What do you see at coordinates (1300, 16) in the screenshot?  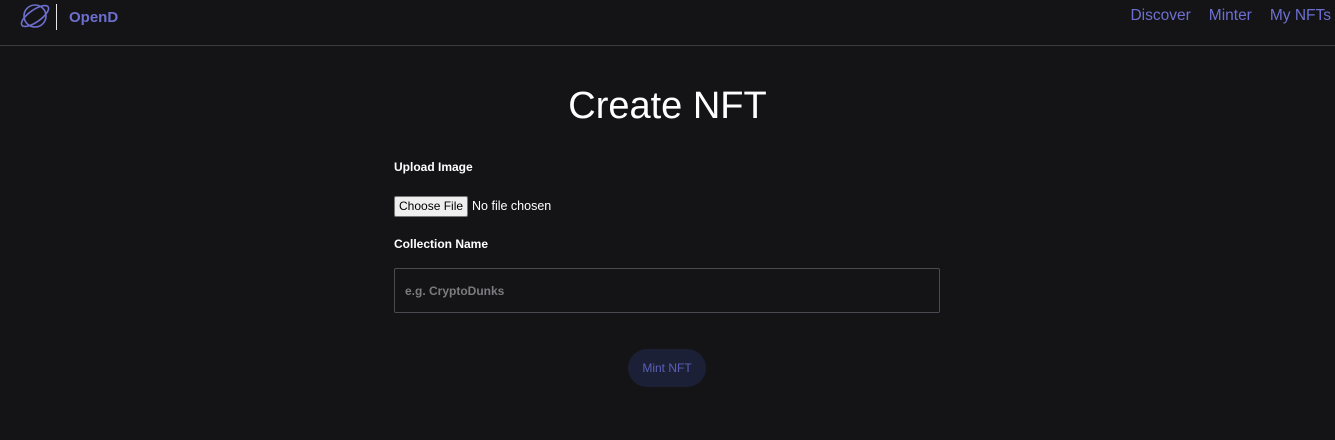 I see `nav-my-nfts-link: My NFTs` at bounding box center [1300, 16].